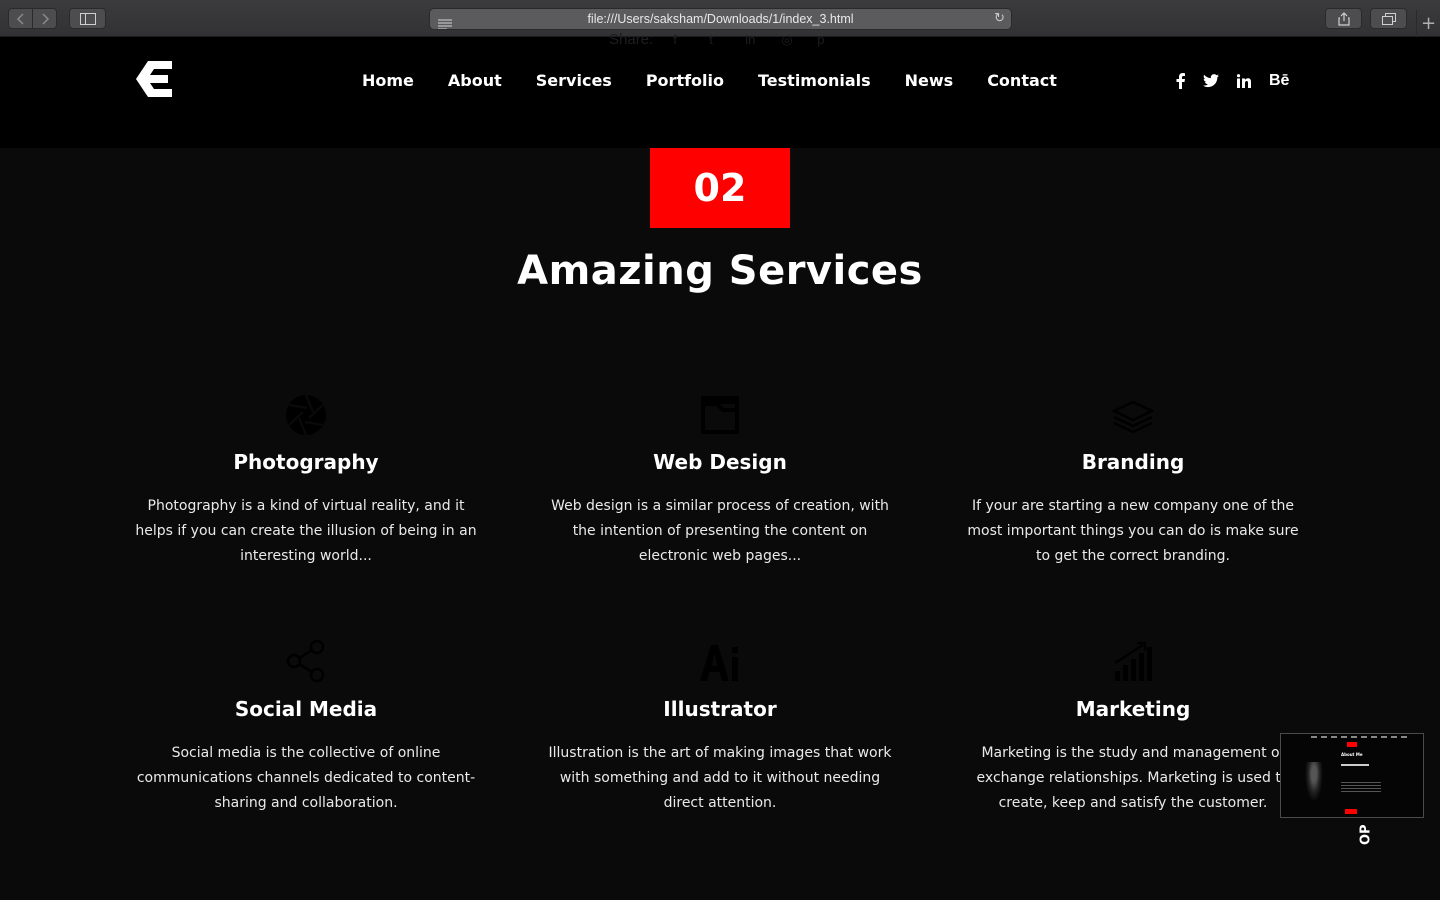 The height and width of the screenshot is (900, 1440). What do you see at coordinates (1211, 81) in the screenshot?
I see `twitter-icon` at bounding box center [1211, 81].